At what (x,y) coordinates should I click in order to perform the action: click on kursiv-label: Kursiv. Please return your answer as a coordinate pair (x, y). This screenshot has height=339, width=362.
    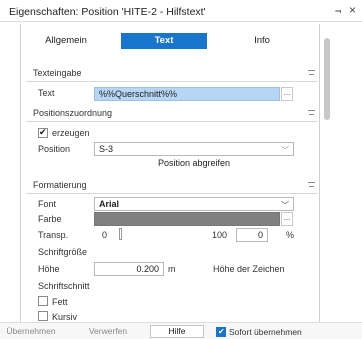
    Looking at the image, I should click on (65, 317).